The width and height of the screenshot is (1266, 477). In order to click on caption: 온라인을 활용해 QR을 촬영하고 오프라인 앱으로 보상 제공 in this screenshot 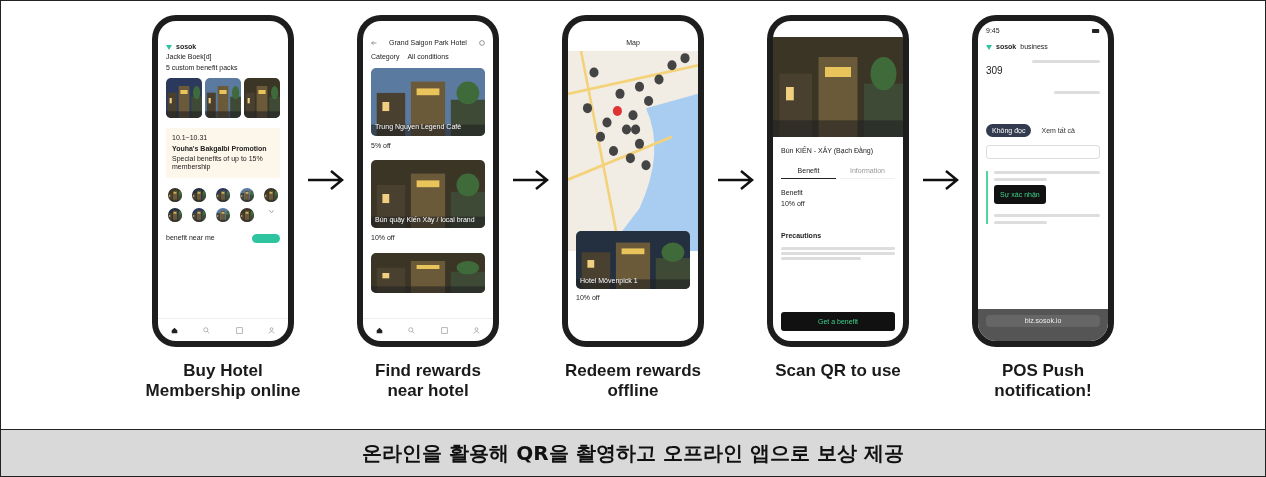, I will do `click(633, 452)`.